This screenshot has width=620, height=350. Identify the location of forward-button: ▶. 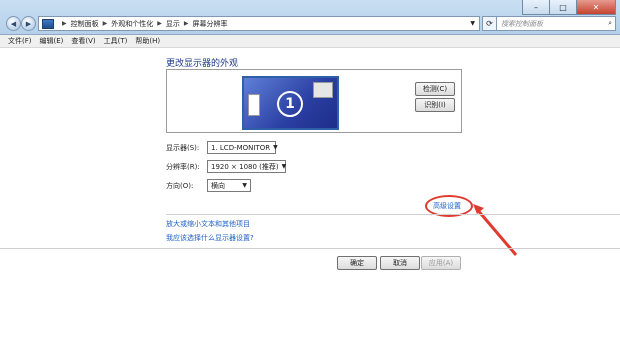
(28, 23).